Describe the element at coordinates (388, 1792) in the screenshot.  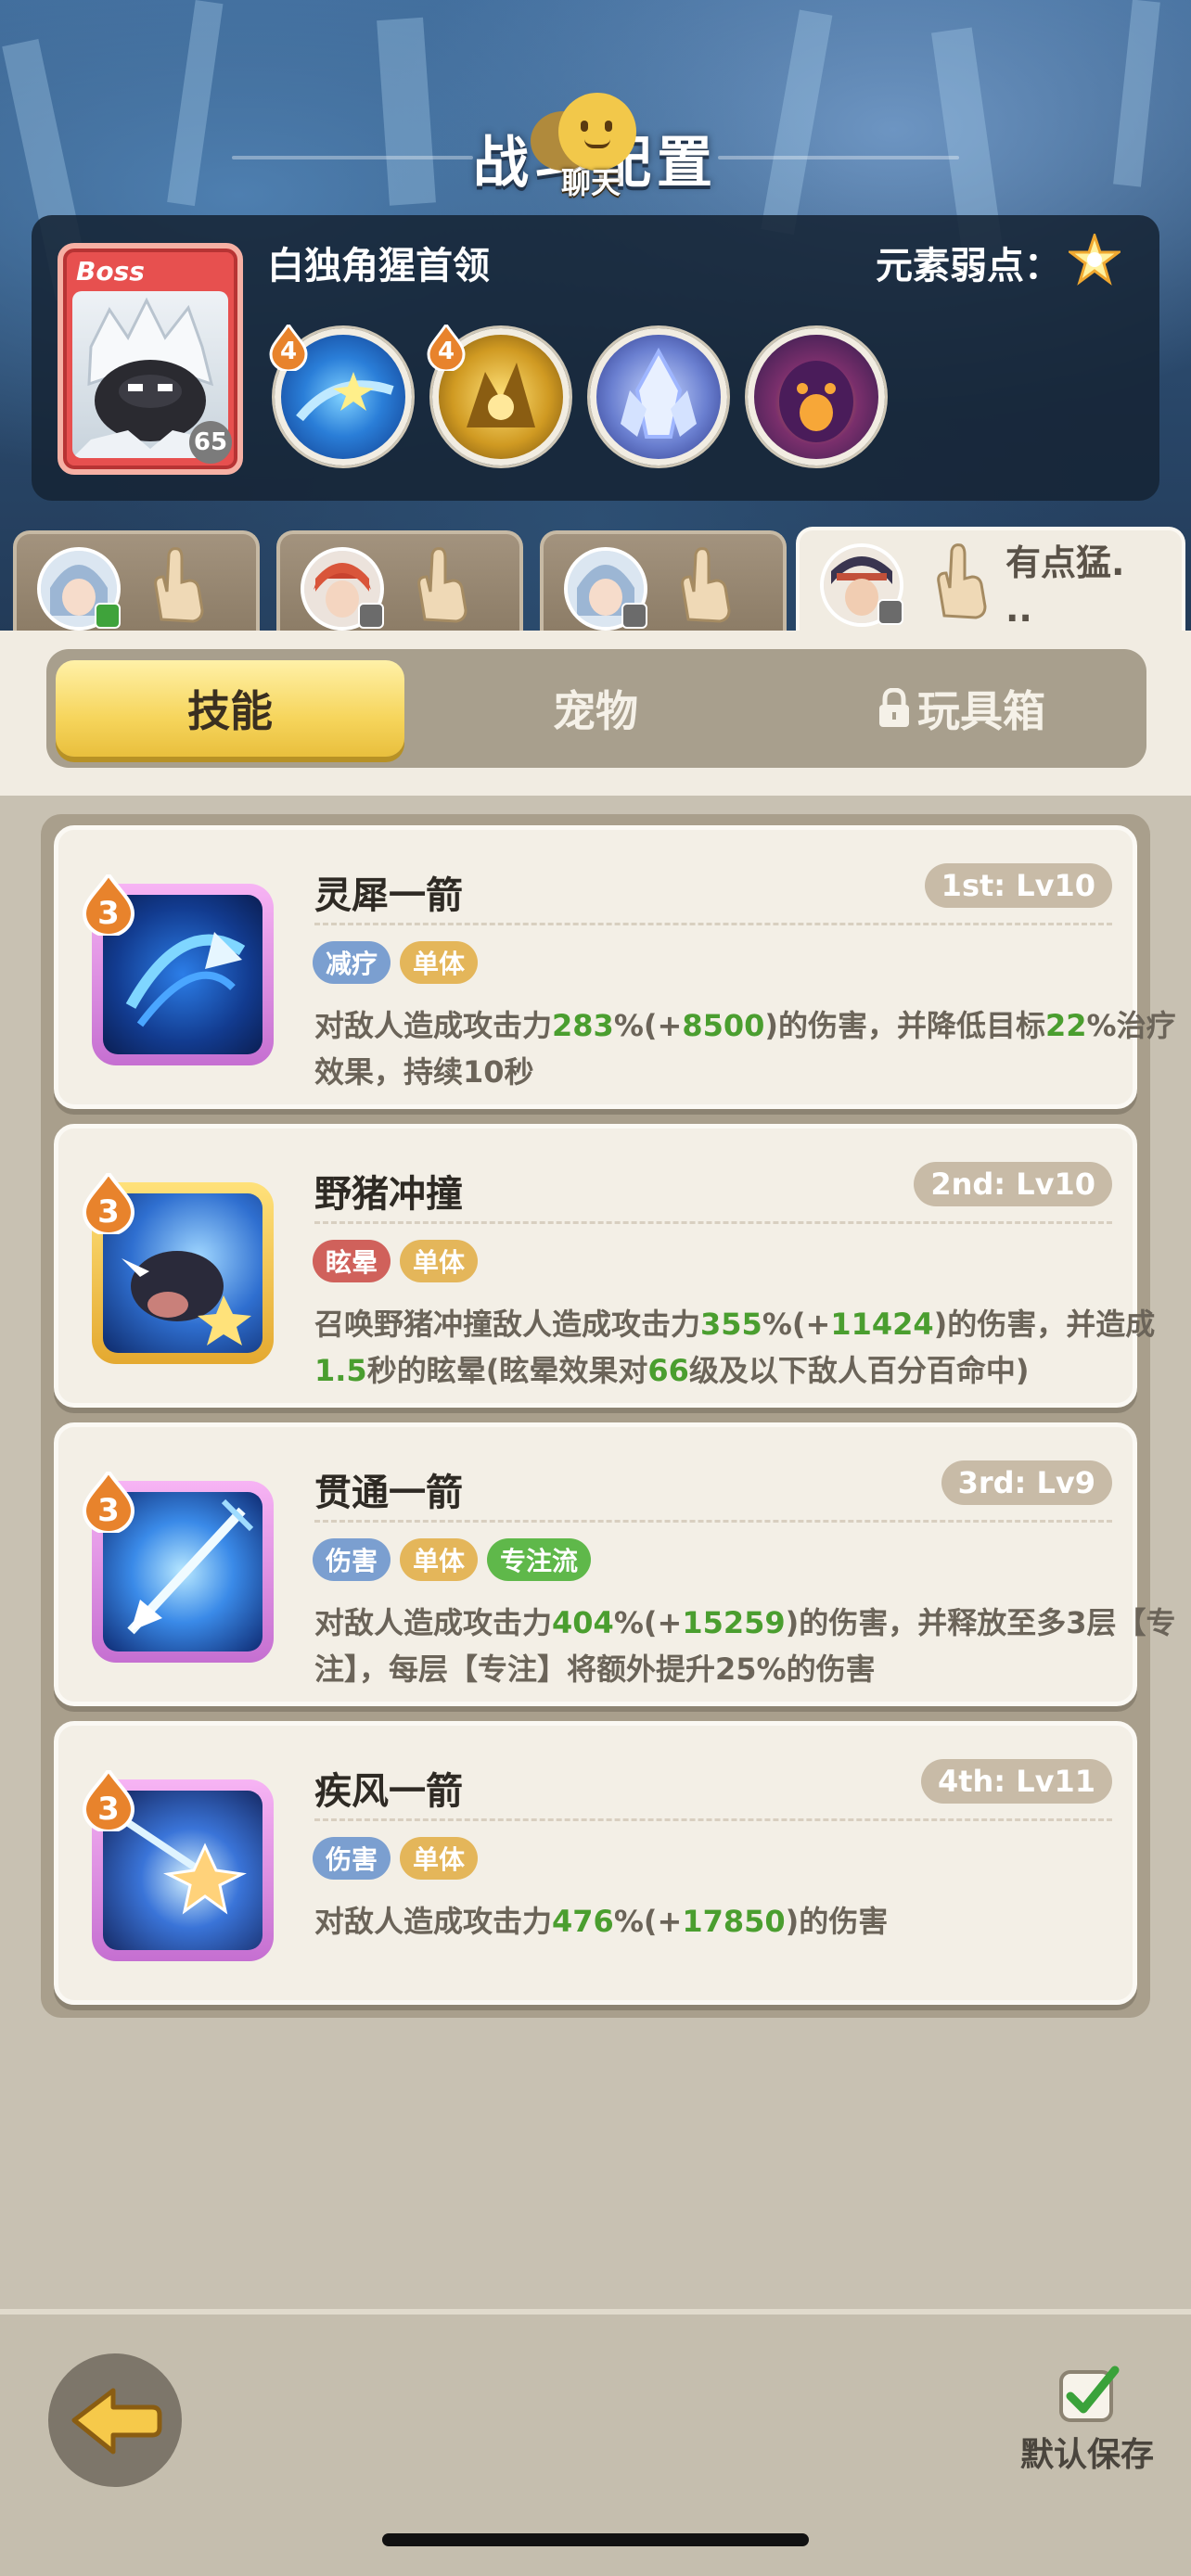
I see `skill-name: 疾风一箭` at that location.